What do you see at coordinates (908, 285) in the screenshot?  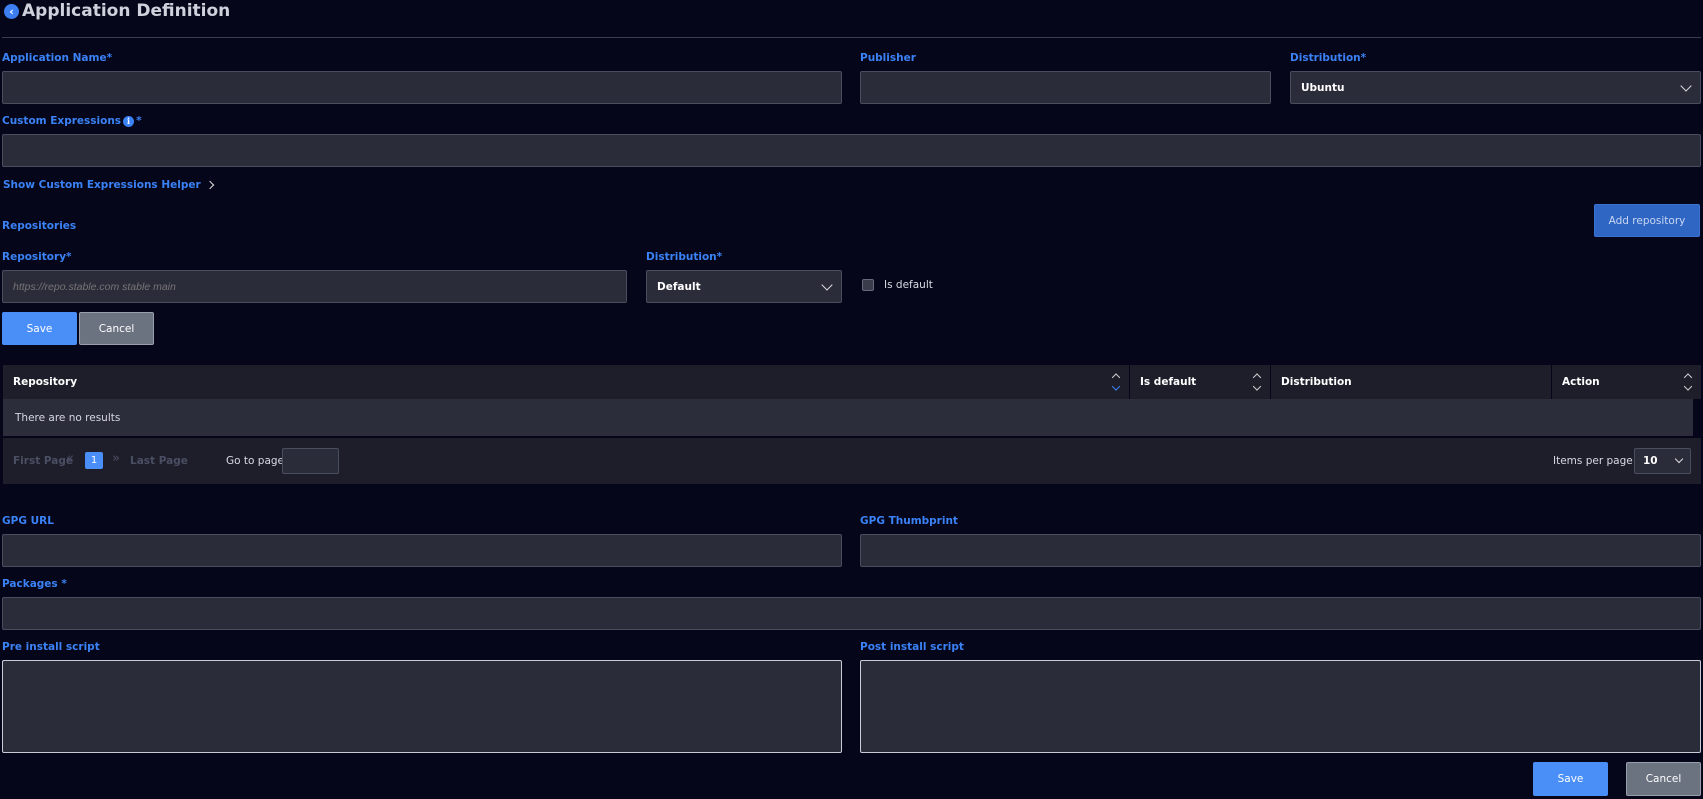 I see `is-default-label: Is default` at bounding box center [908, 285].